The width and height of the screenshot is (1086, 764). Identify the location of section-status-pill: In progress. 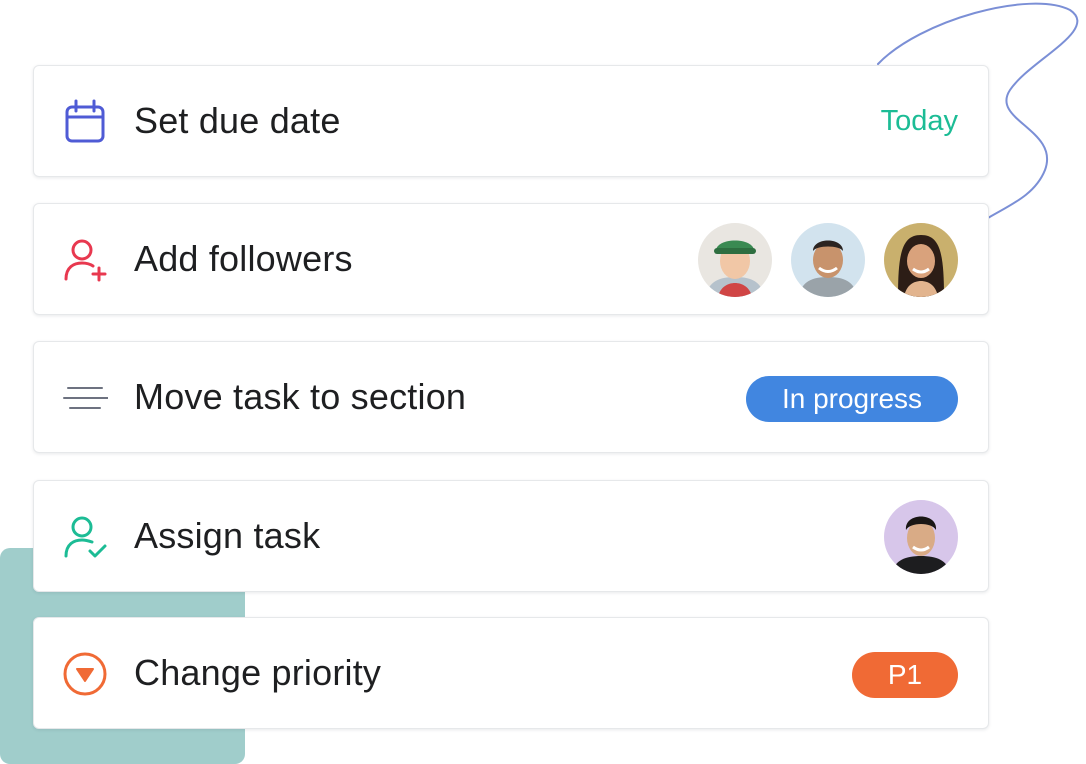
(852, 399).